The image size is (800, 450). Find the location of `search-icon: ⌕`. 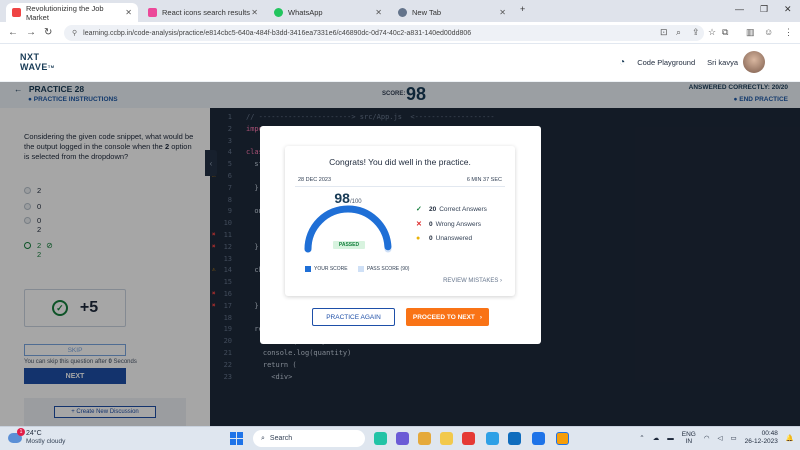

search-icon: ⌕ is located at coordinates (263, 438).